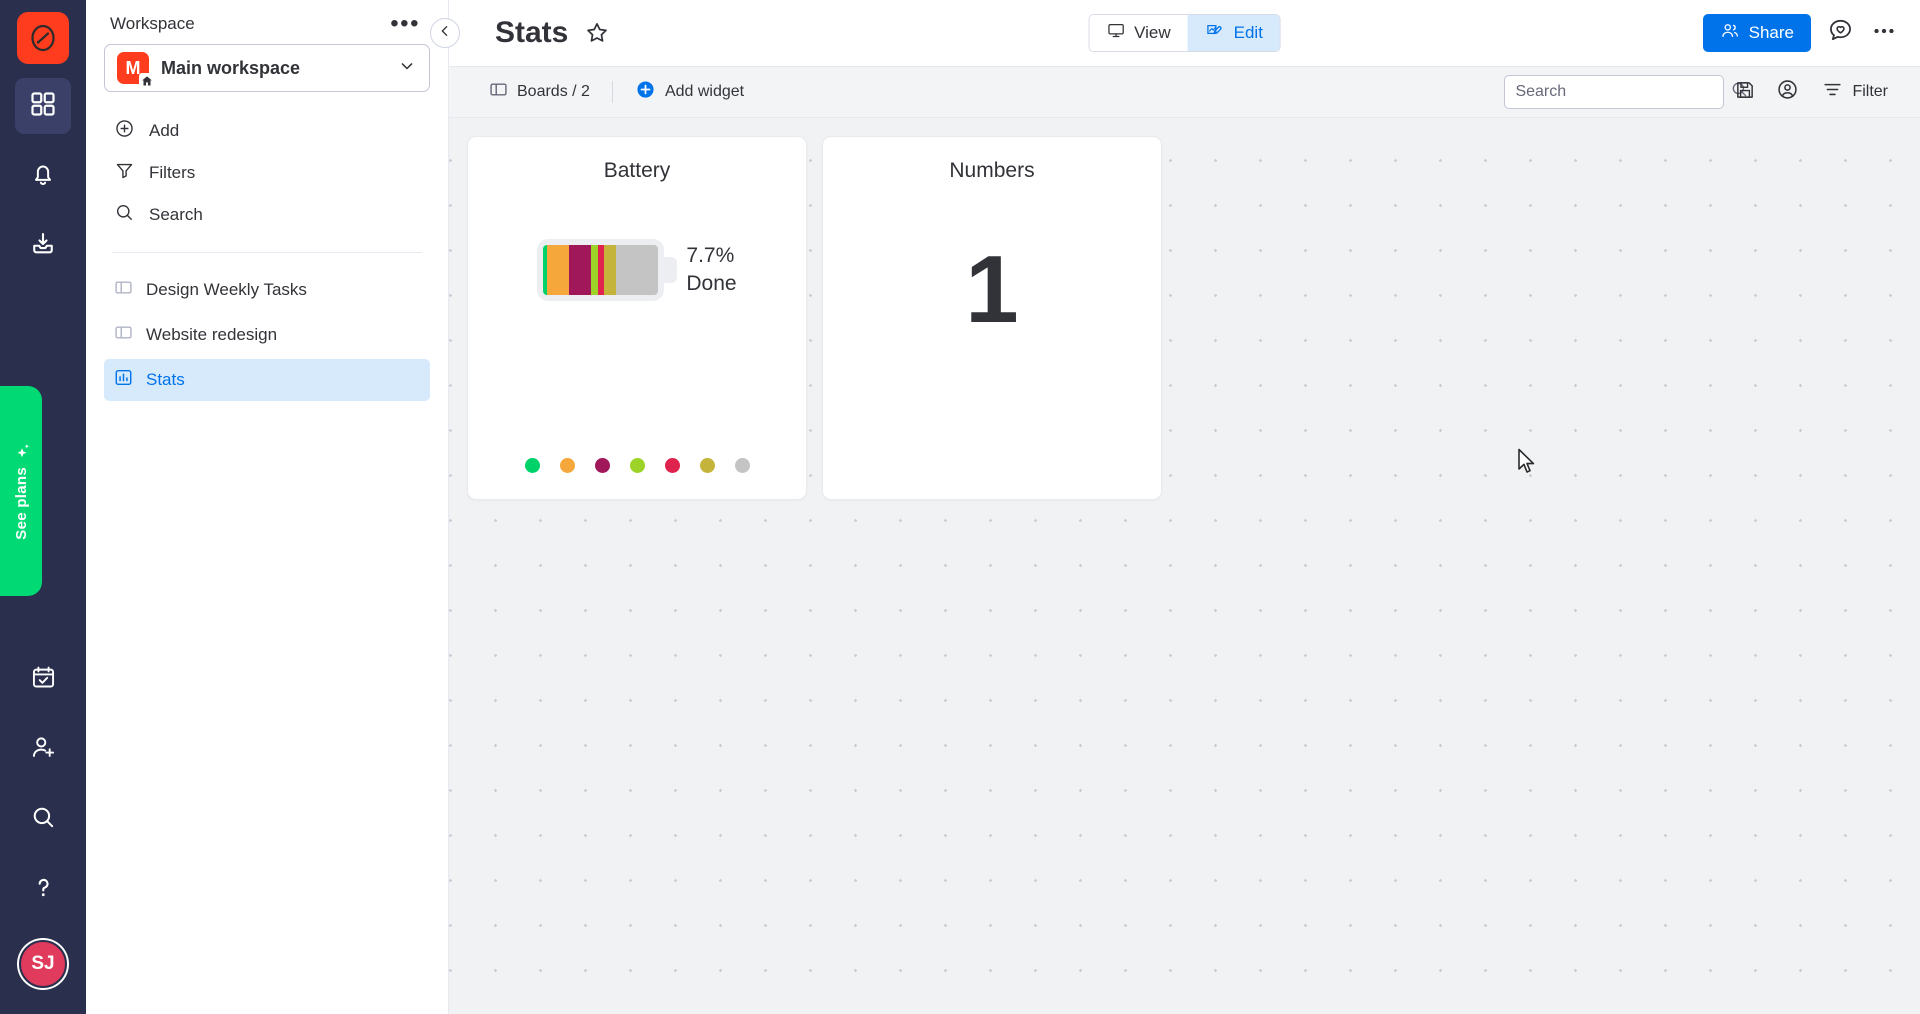 Image resolution: width=1920 pixels, height=1014 pixels. Describe the element at coordinates (1527, 464) in the screenshot. I see `mouse-cursor` at that location.